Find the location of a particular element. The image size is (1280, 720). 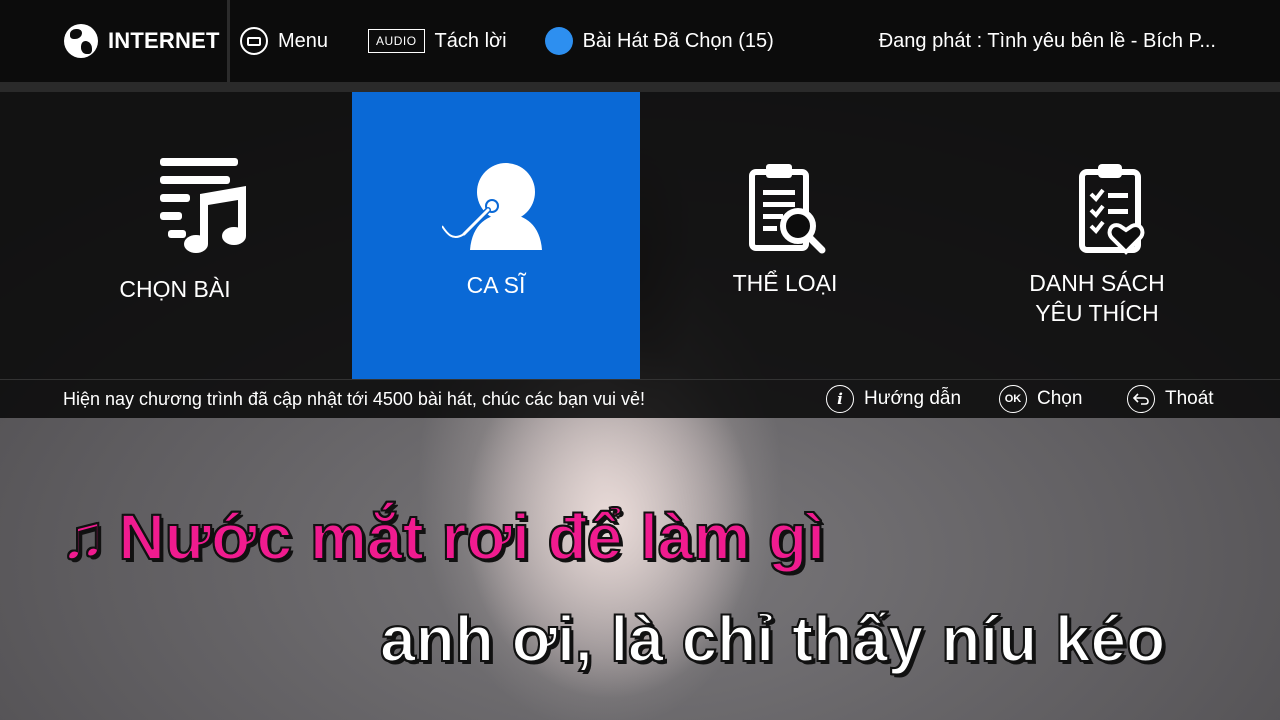

select-label: Chọn is located at coordinates (1060, 398).